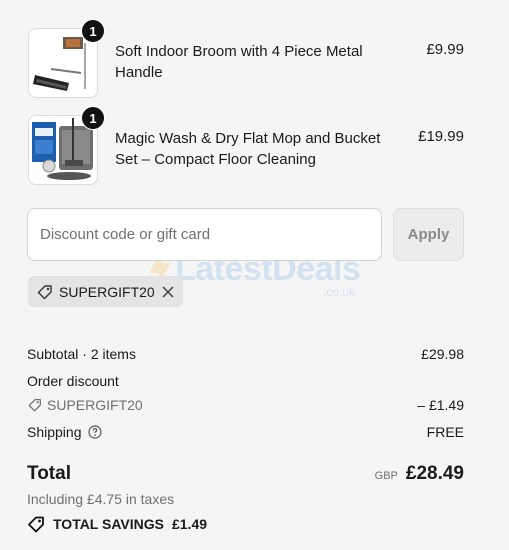 This screenshot has height=550, width=509. I want to click on total-savings-value: £1.49, so click(189, 524).